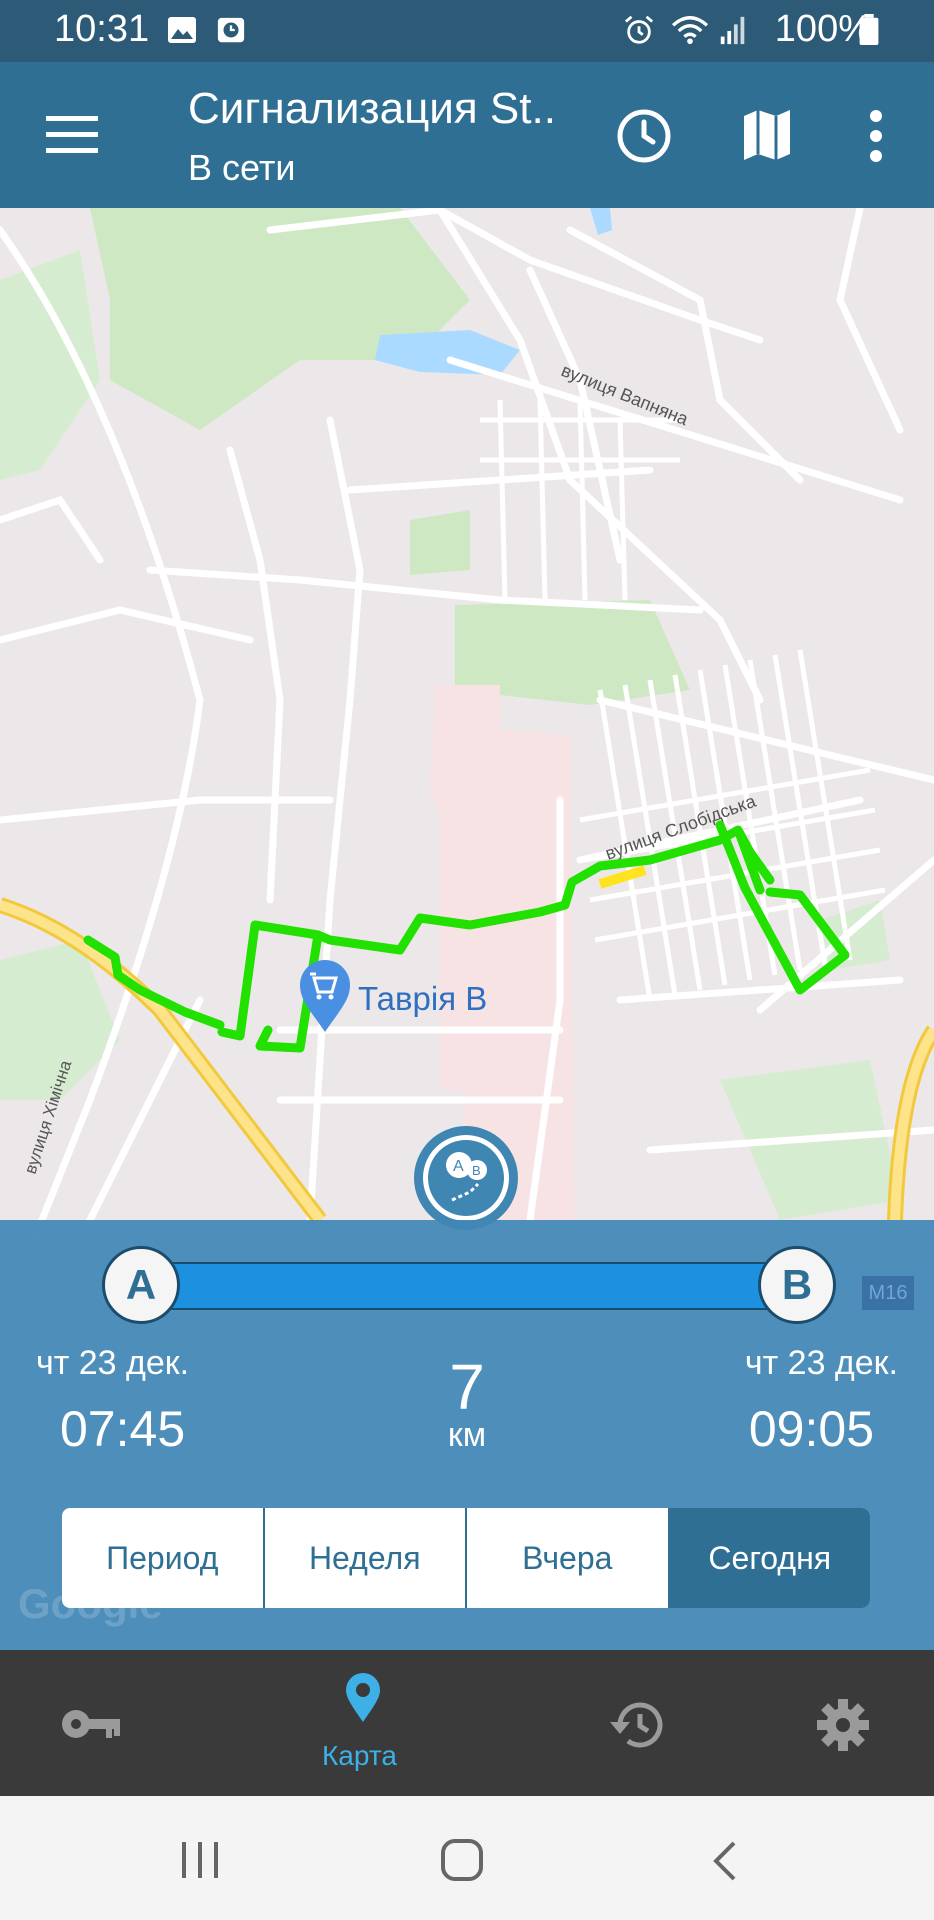 The image size is (934, 1920). I want to click on tab-yesterday: Вчера, so click(568, 1558).